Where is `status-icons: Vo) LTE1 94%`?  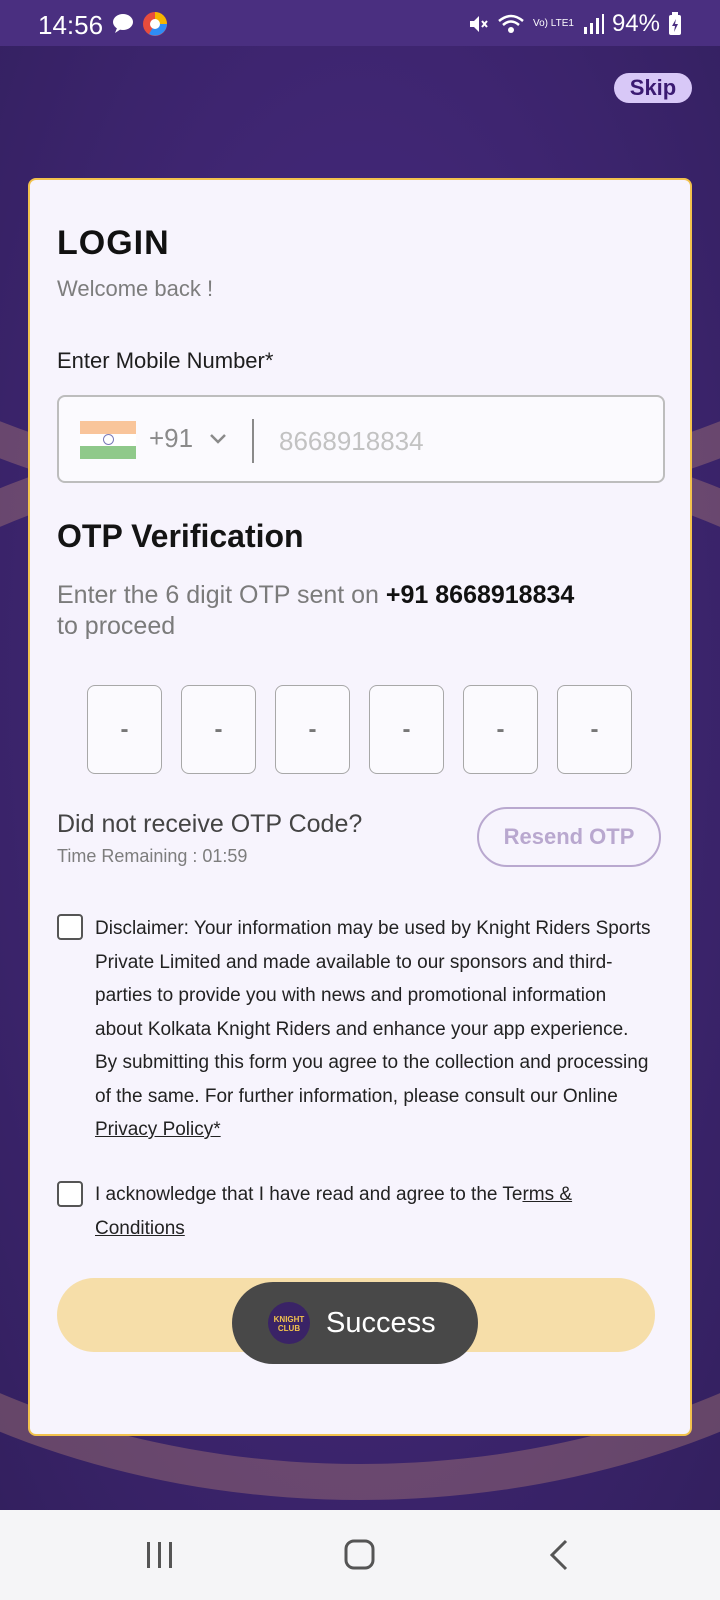 status-icons: Vo) LTE1 94% is located at coordinates (574, 24).